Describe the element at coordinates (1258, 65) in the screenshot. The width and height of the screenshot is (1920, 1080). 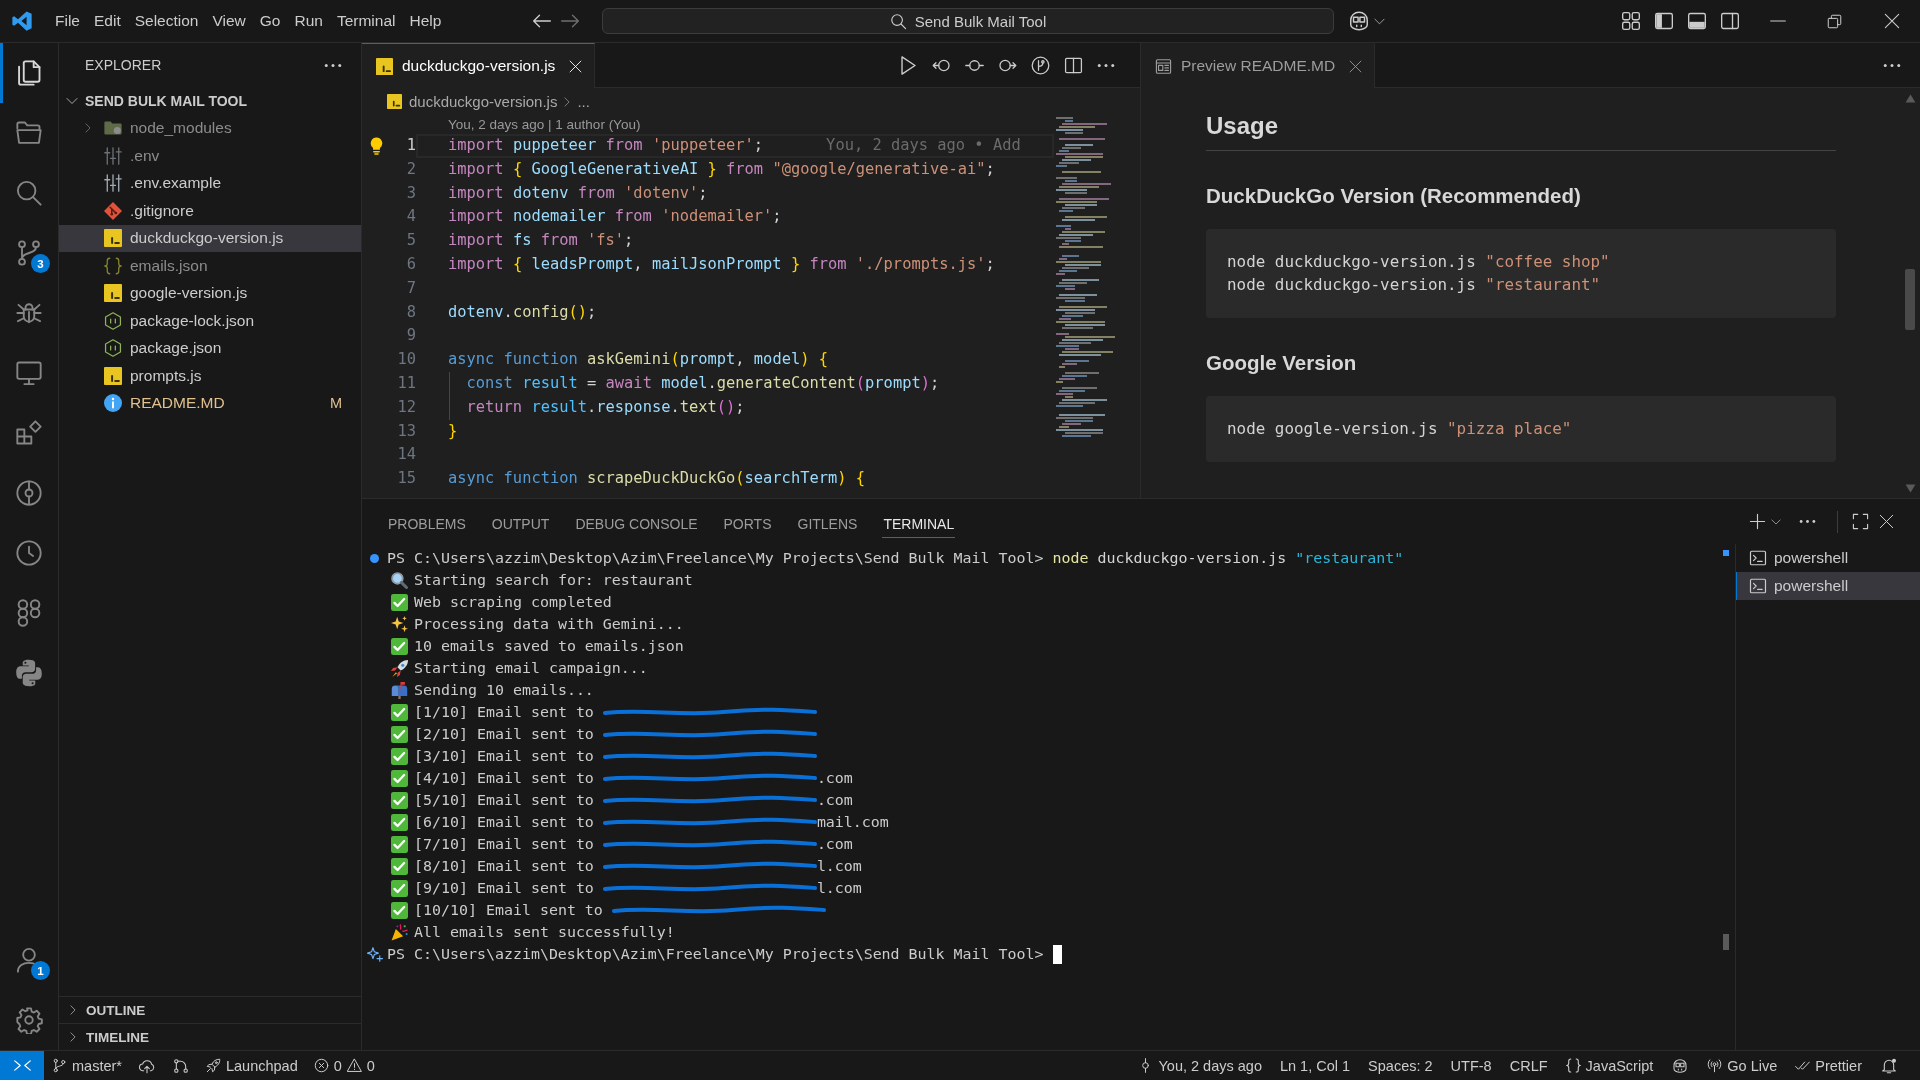
I see `editor-tab: Preview README.MD` at that location.